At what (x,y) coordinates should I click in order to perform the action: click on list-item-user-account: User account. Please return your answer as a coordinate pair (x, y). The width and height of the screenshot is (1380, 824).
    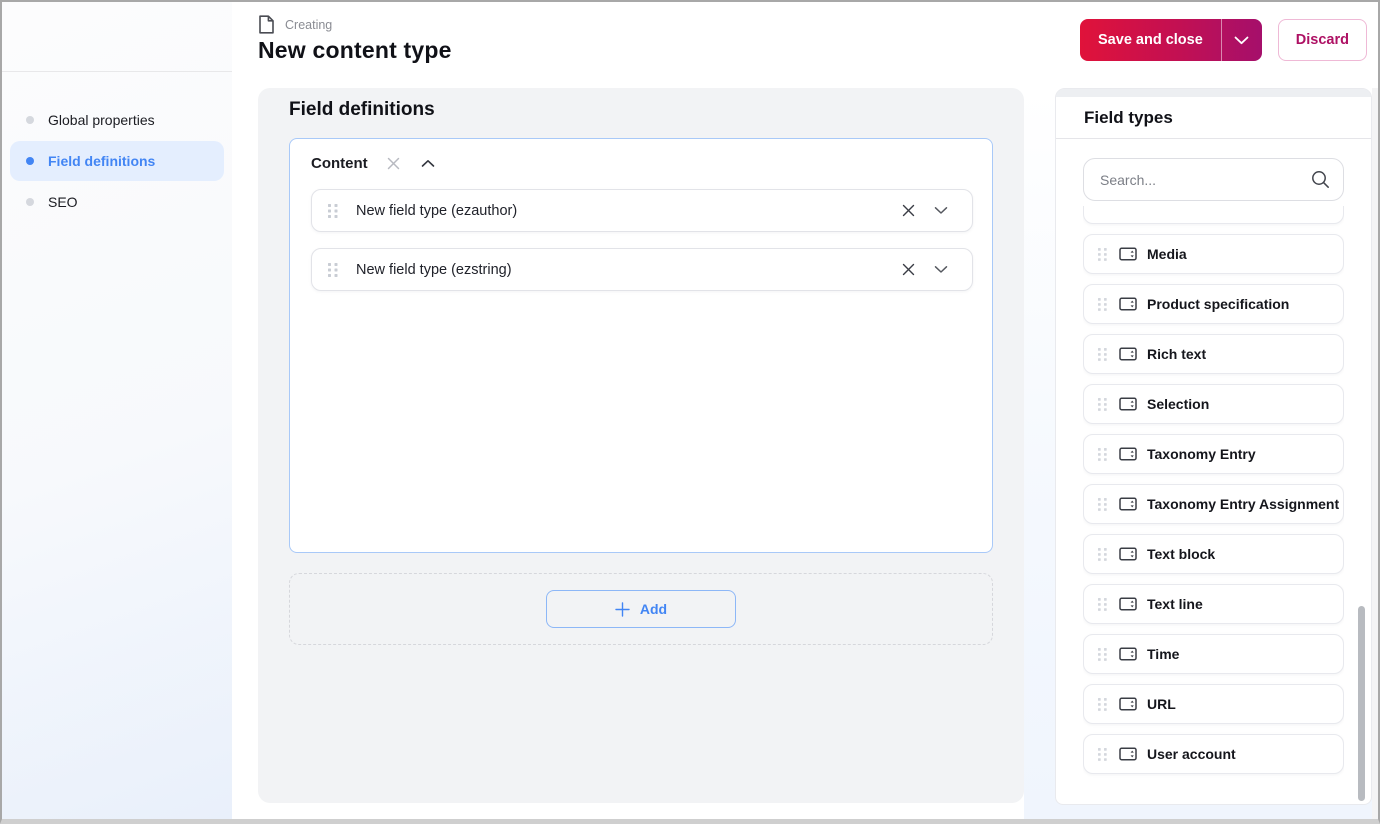
    Looking at the image, I should click on (1213, 754).